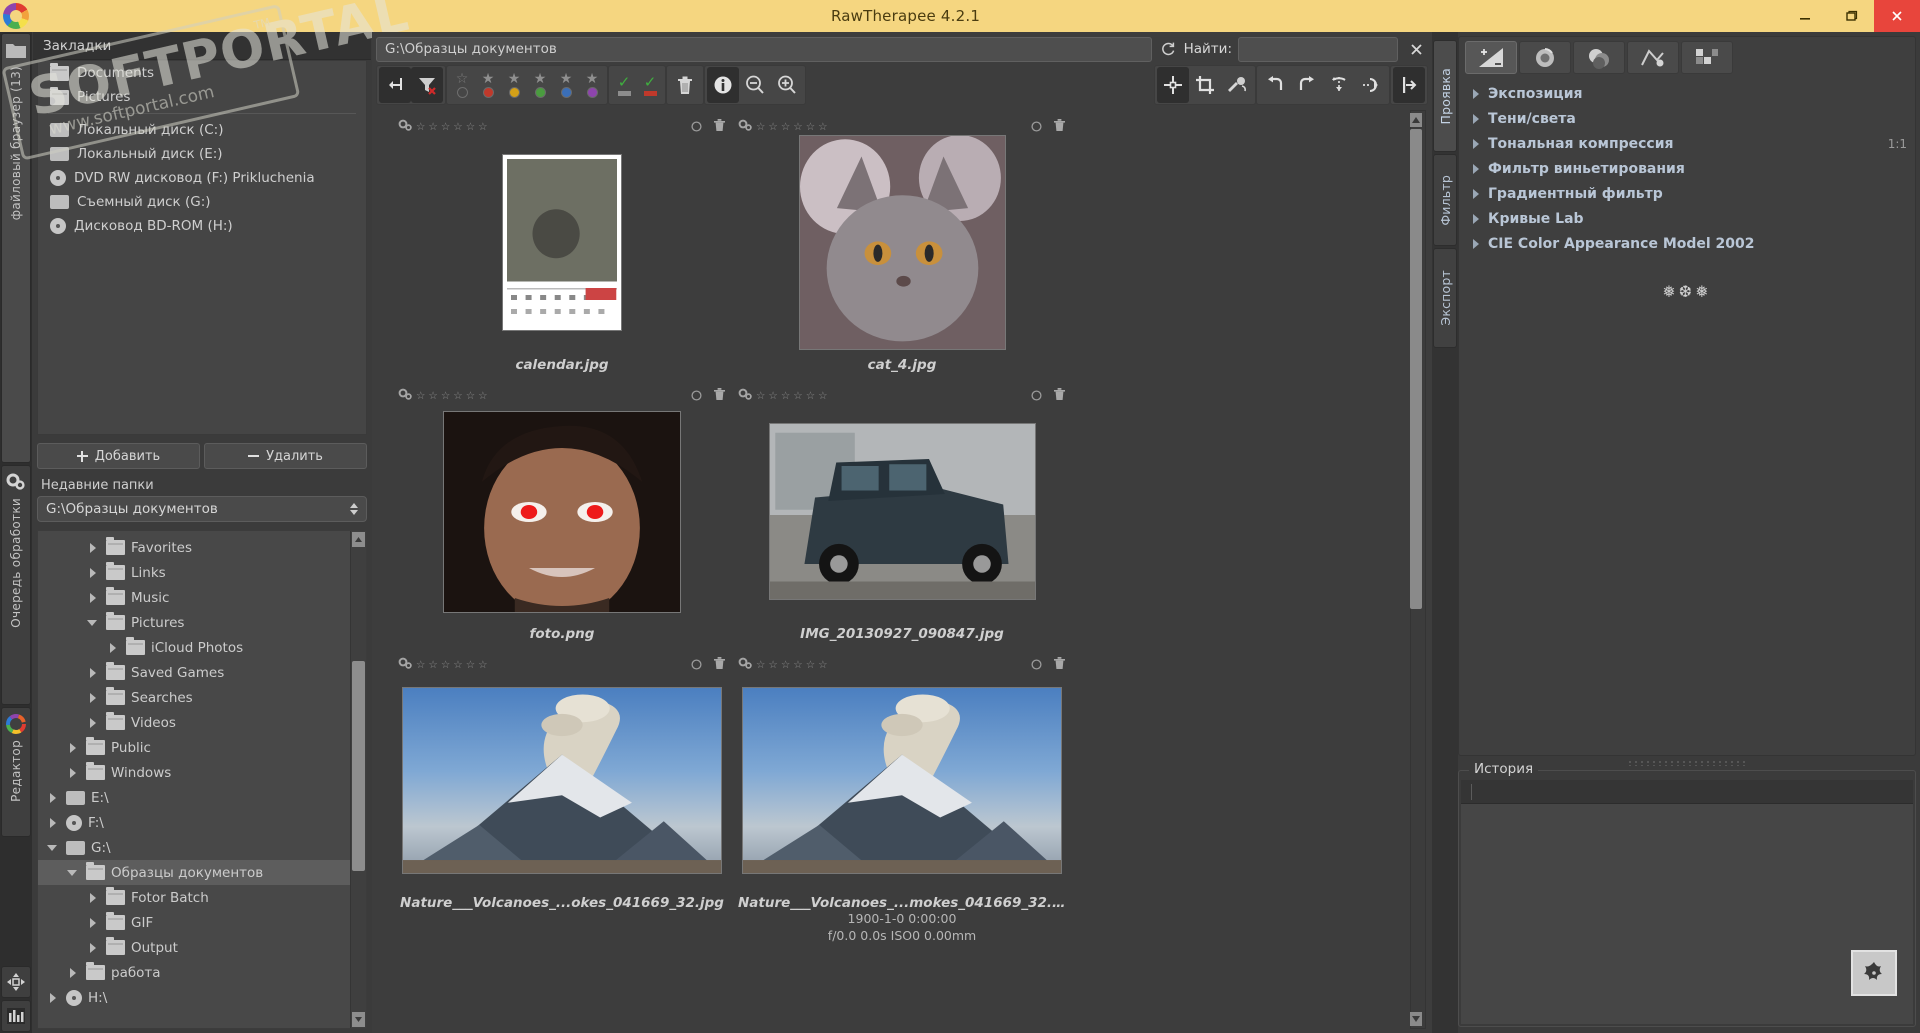 The image size is (1920, 1033). What do you see at coordinates (202, 597) in the screenshot?
I see `tree-item: Music` at bounding box center [202, 597].